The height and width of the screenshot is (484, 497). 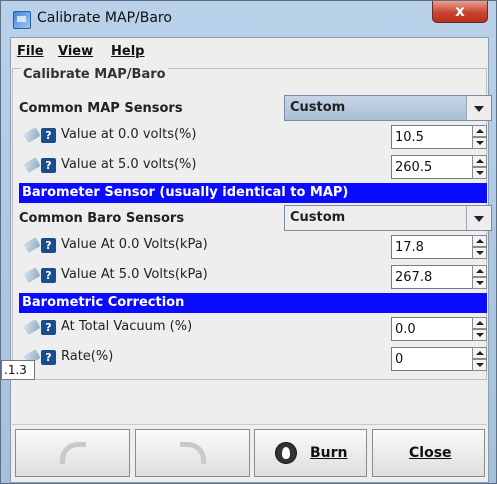 I want to click on button-bar: Burn Close, so click(x=249, y=455).